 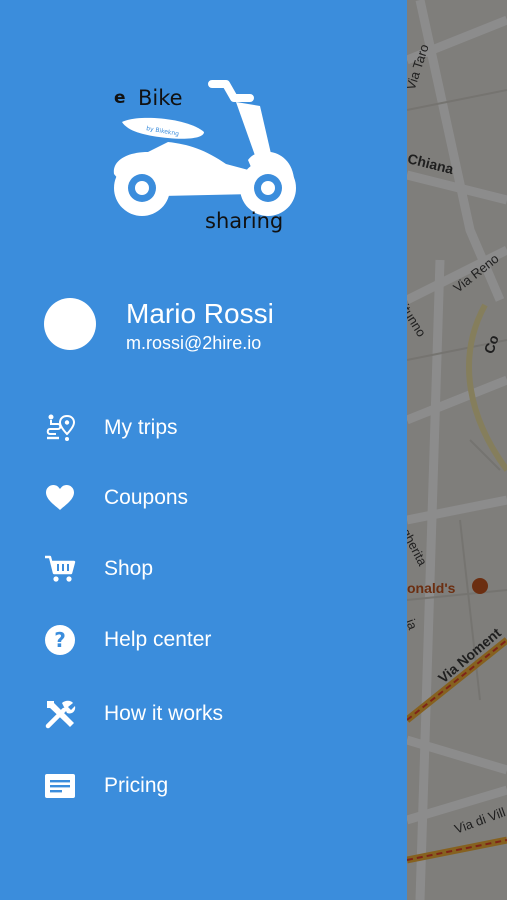 What do you see at coordinates (70, 324) in the screenshot?
I see `avatar` at bounding box center [70, 324].